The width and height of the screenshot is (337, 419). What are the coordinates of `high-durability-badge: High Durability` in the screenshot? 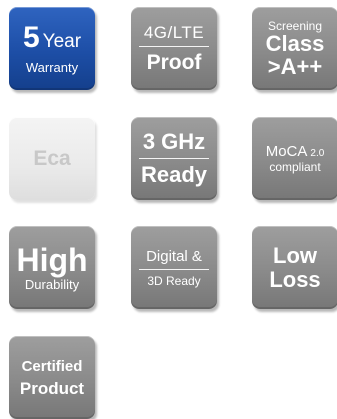 It's located at (52, 267).